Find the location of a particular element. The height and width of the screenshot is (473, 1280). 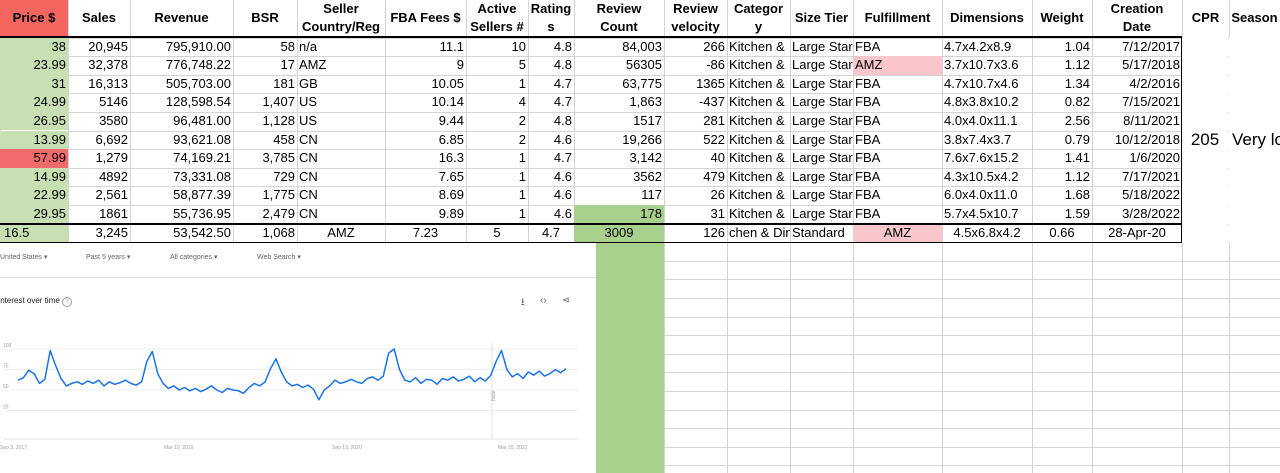

header-seller: Seller Country/Reg is located at coordinates (341, 18).